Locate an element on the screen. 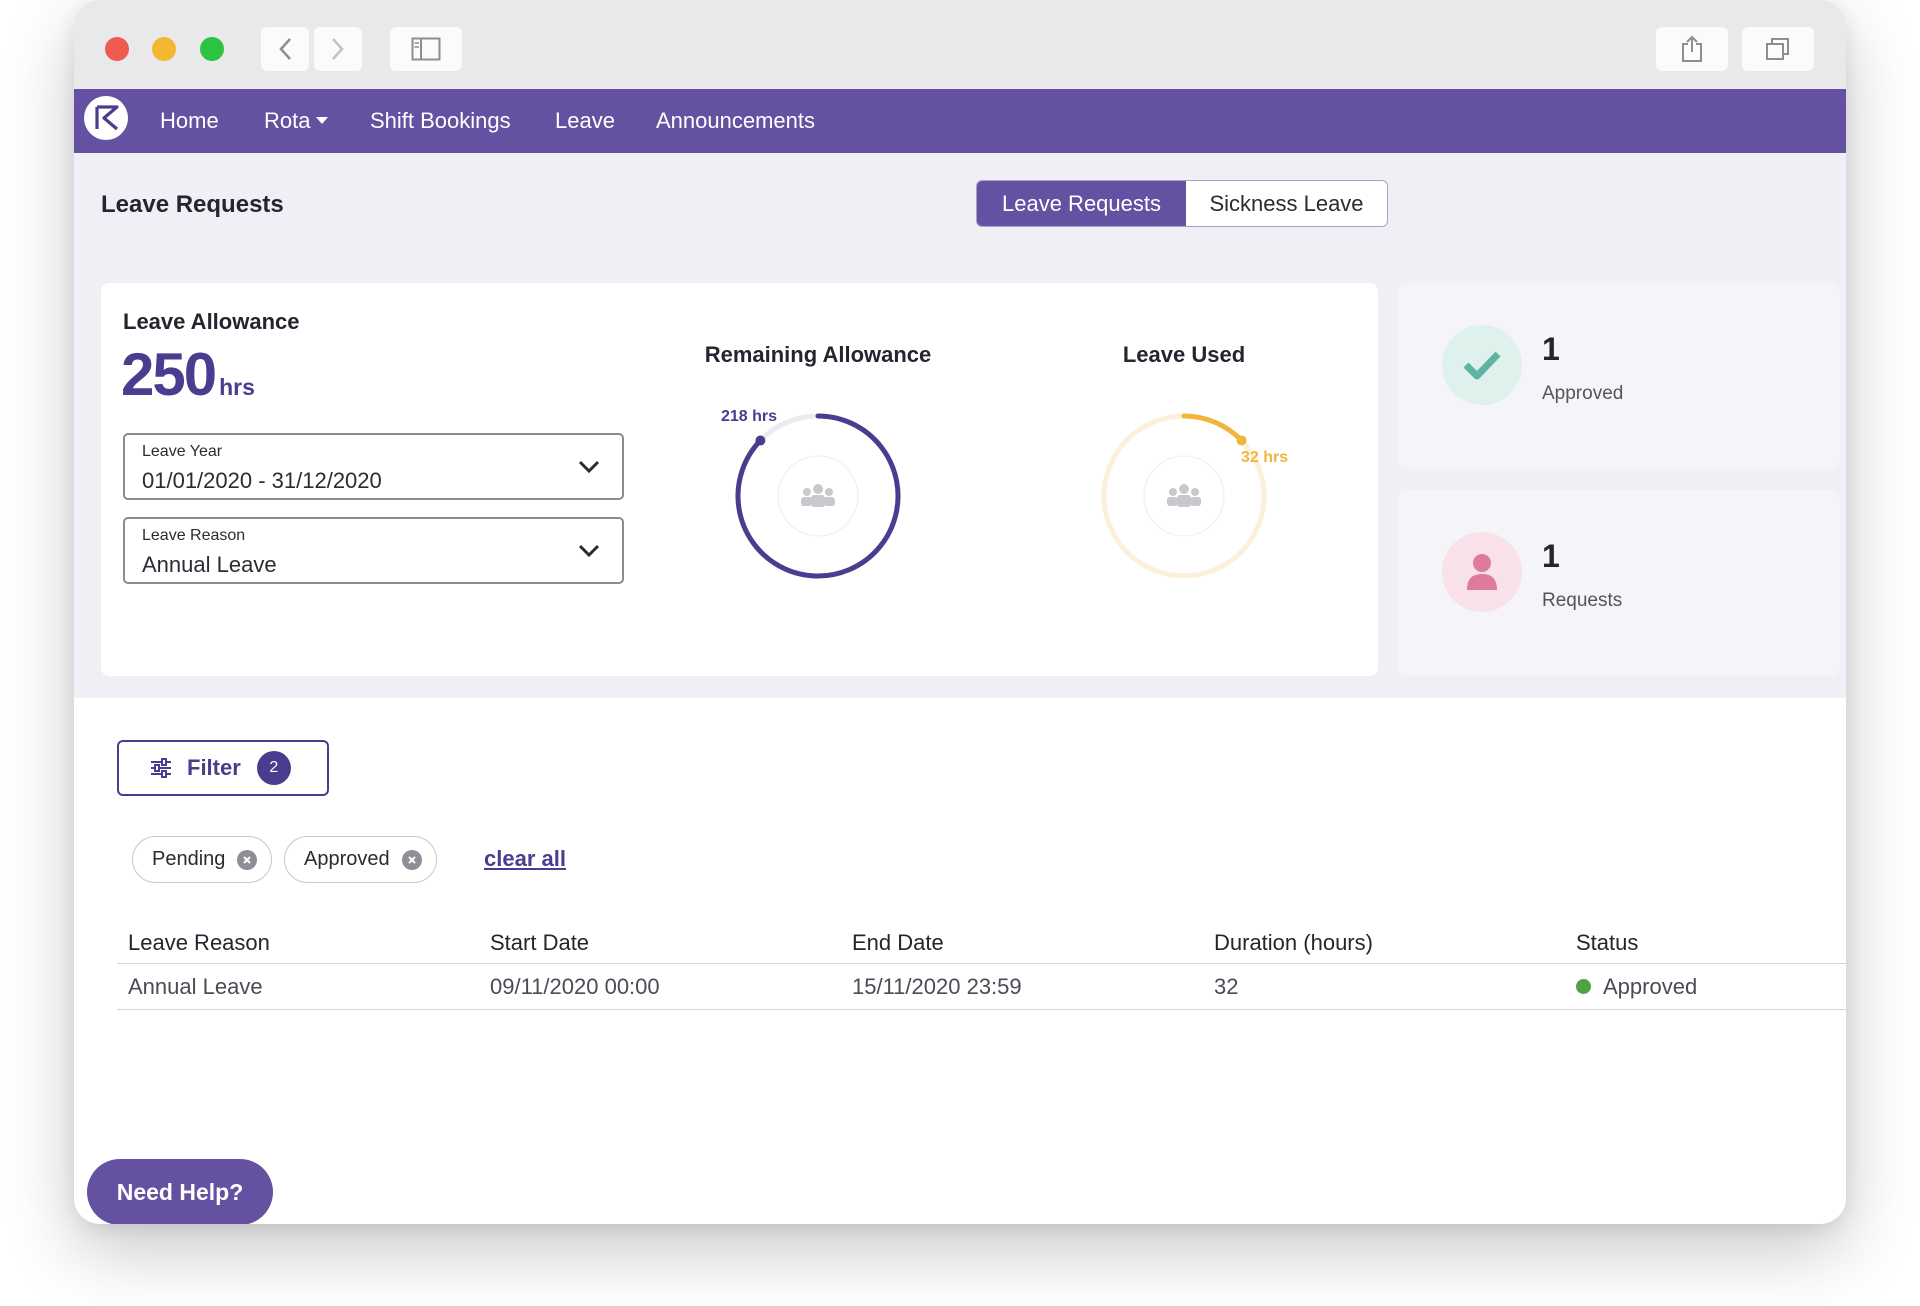 The width and height of the screenshot is (1920, 1306). column-header-status: Status is located at coordinates (1607, 943).